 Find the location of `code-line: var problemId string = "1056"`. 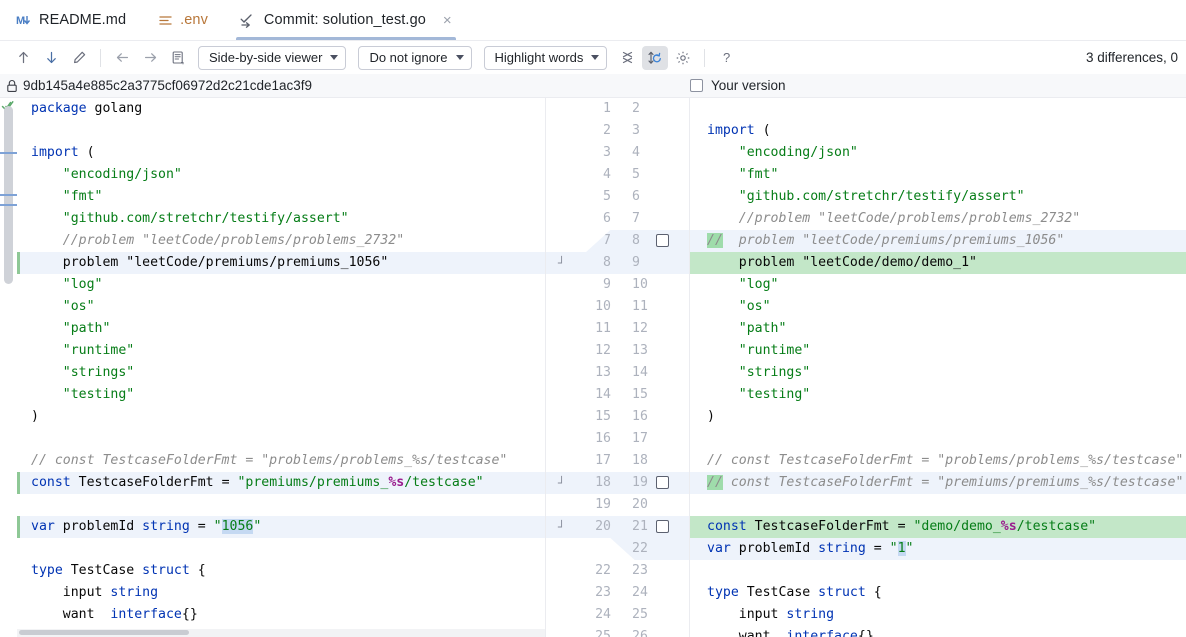

code-line: var problemId string = "1056" is located at coordinates (281, 527).